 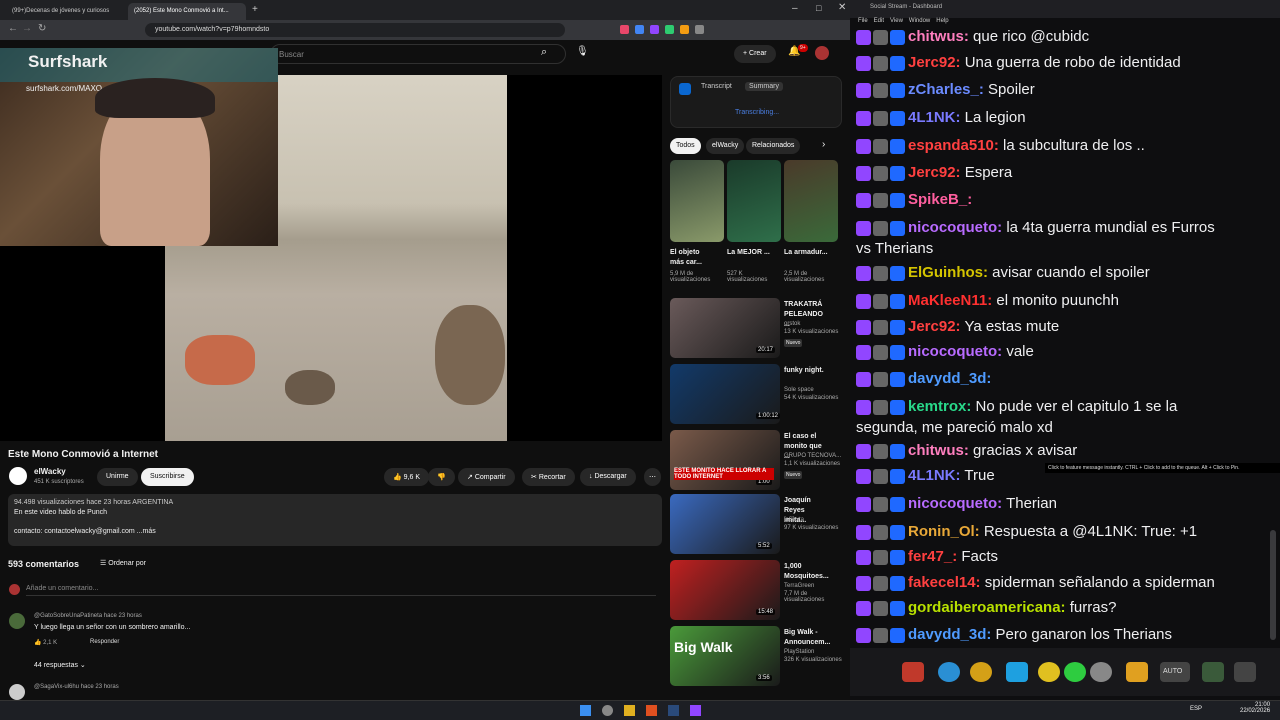 I want to click on chat-message: segunda, me pareció malo xd, so click(x=1066, y=427).